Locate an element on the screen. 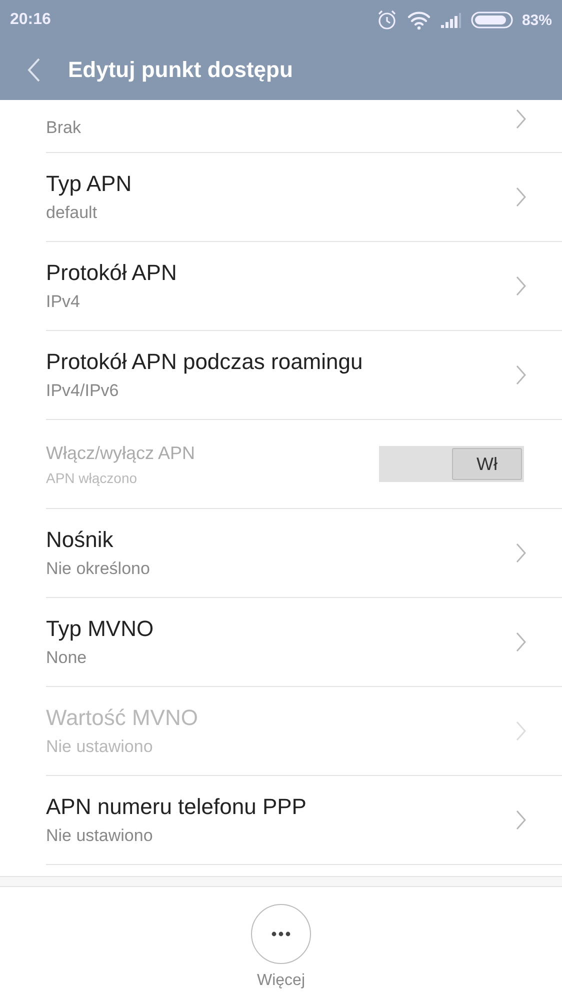  setting-value: Brak is located at coordinates (63, 128).